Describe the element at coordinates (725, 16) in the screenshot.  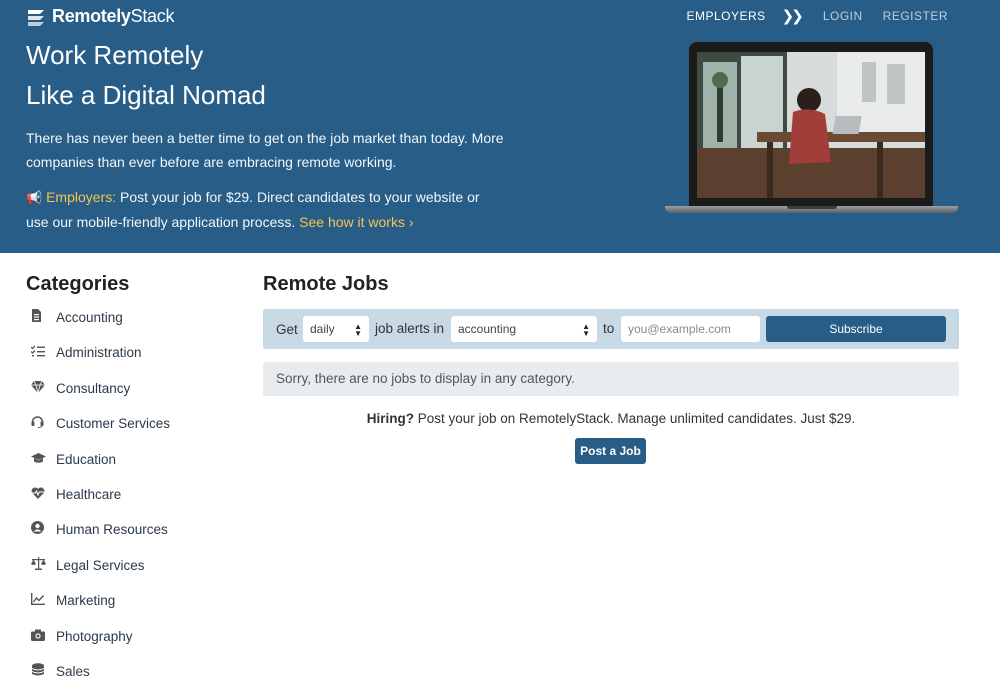
I see `nav-employers-link: EMPLOYERS` at that location.